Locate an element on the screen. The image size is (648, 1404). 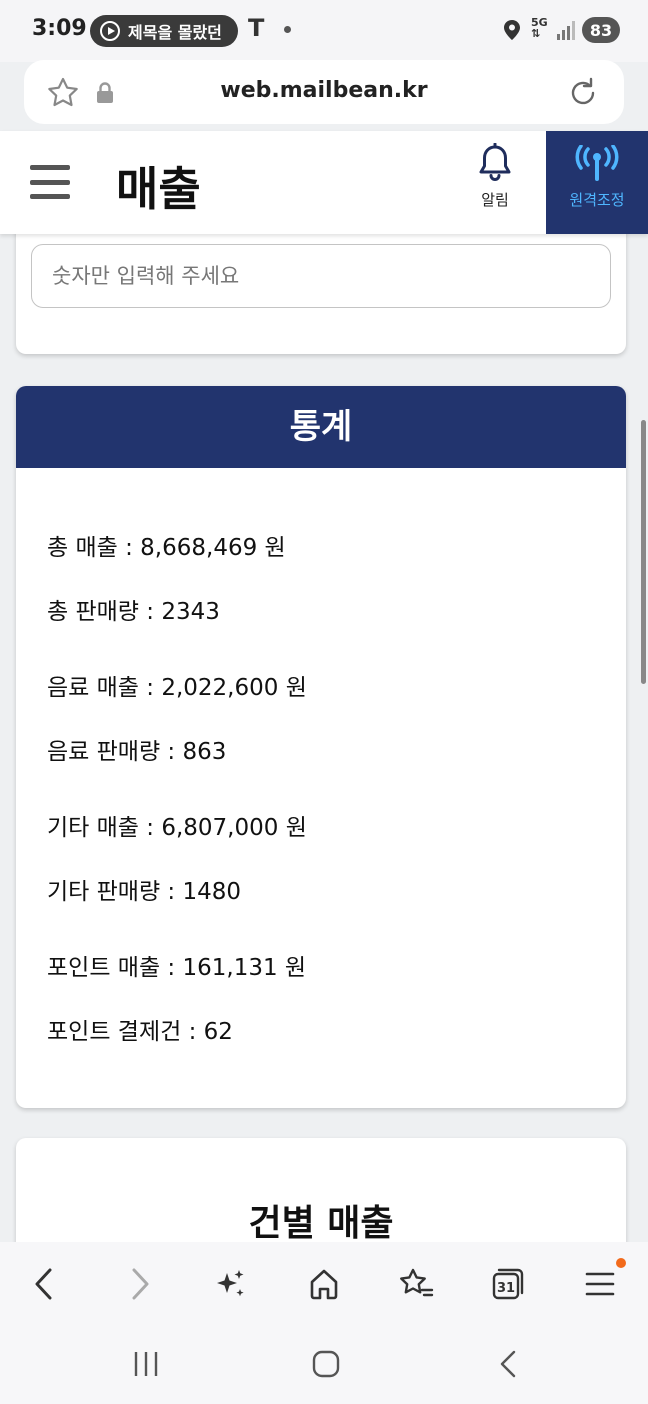
sparkle-icon is located at coordinates (230, 1283).